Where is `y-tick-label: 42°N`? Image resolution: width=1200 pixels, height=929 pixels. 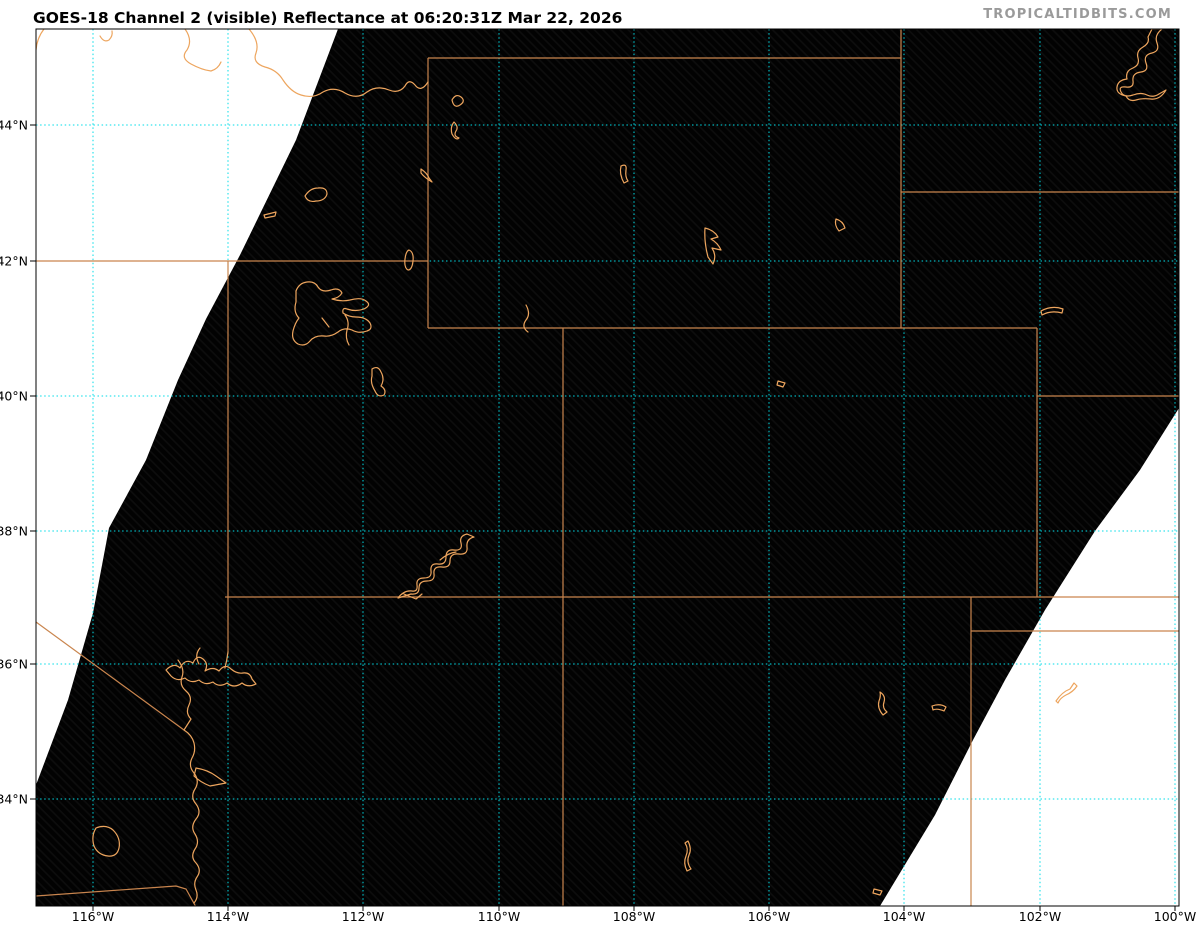
y-tick-label: 42°N is located at coordinates (14, 261).